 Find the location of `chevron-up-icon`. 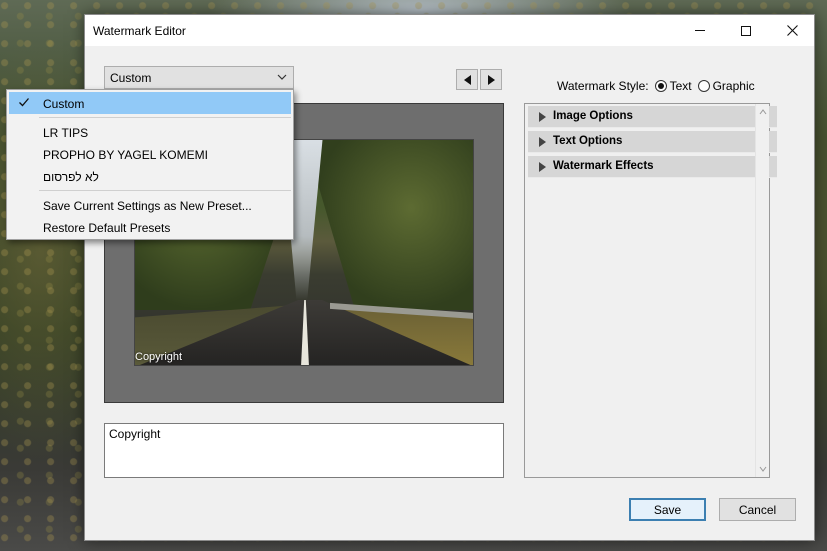

chevron-up-icon is located at coordinates (763, 112).